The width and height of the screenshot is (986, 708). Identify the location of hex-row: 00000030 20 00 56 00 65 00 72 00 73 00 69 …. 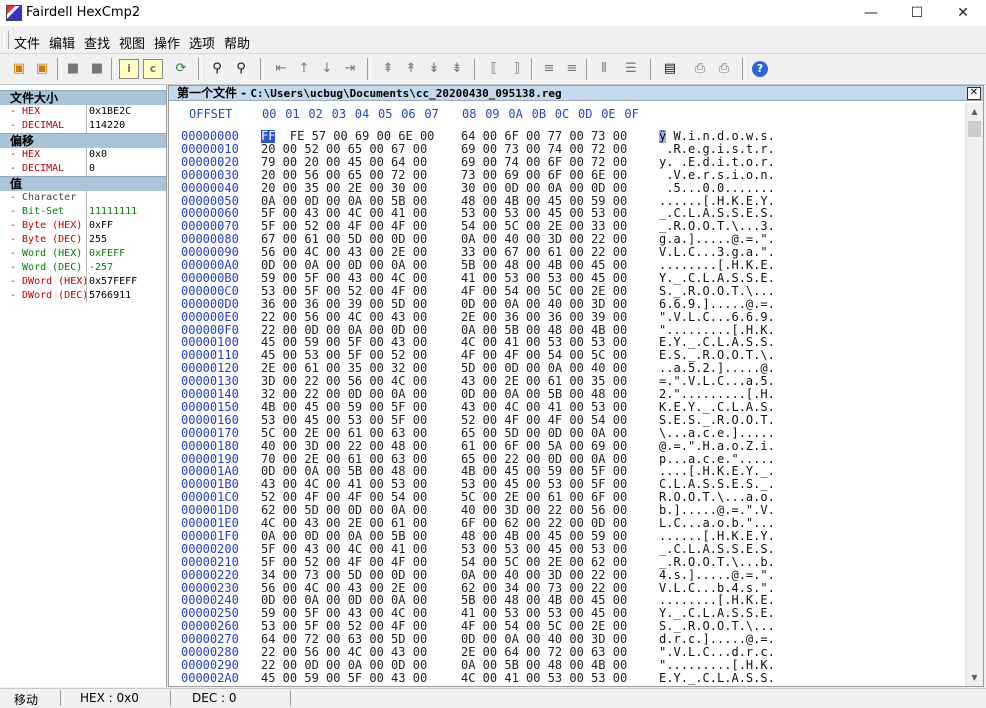
(567, 175).